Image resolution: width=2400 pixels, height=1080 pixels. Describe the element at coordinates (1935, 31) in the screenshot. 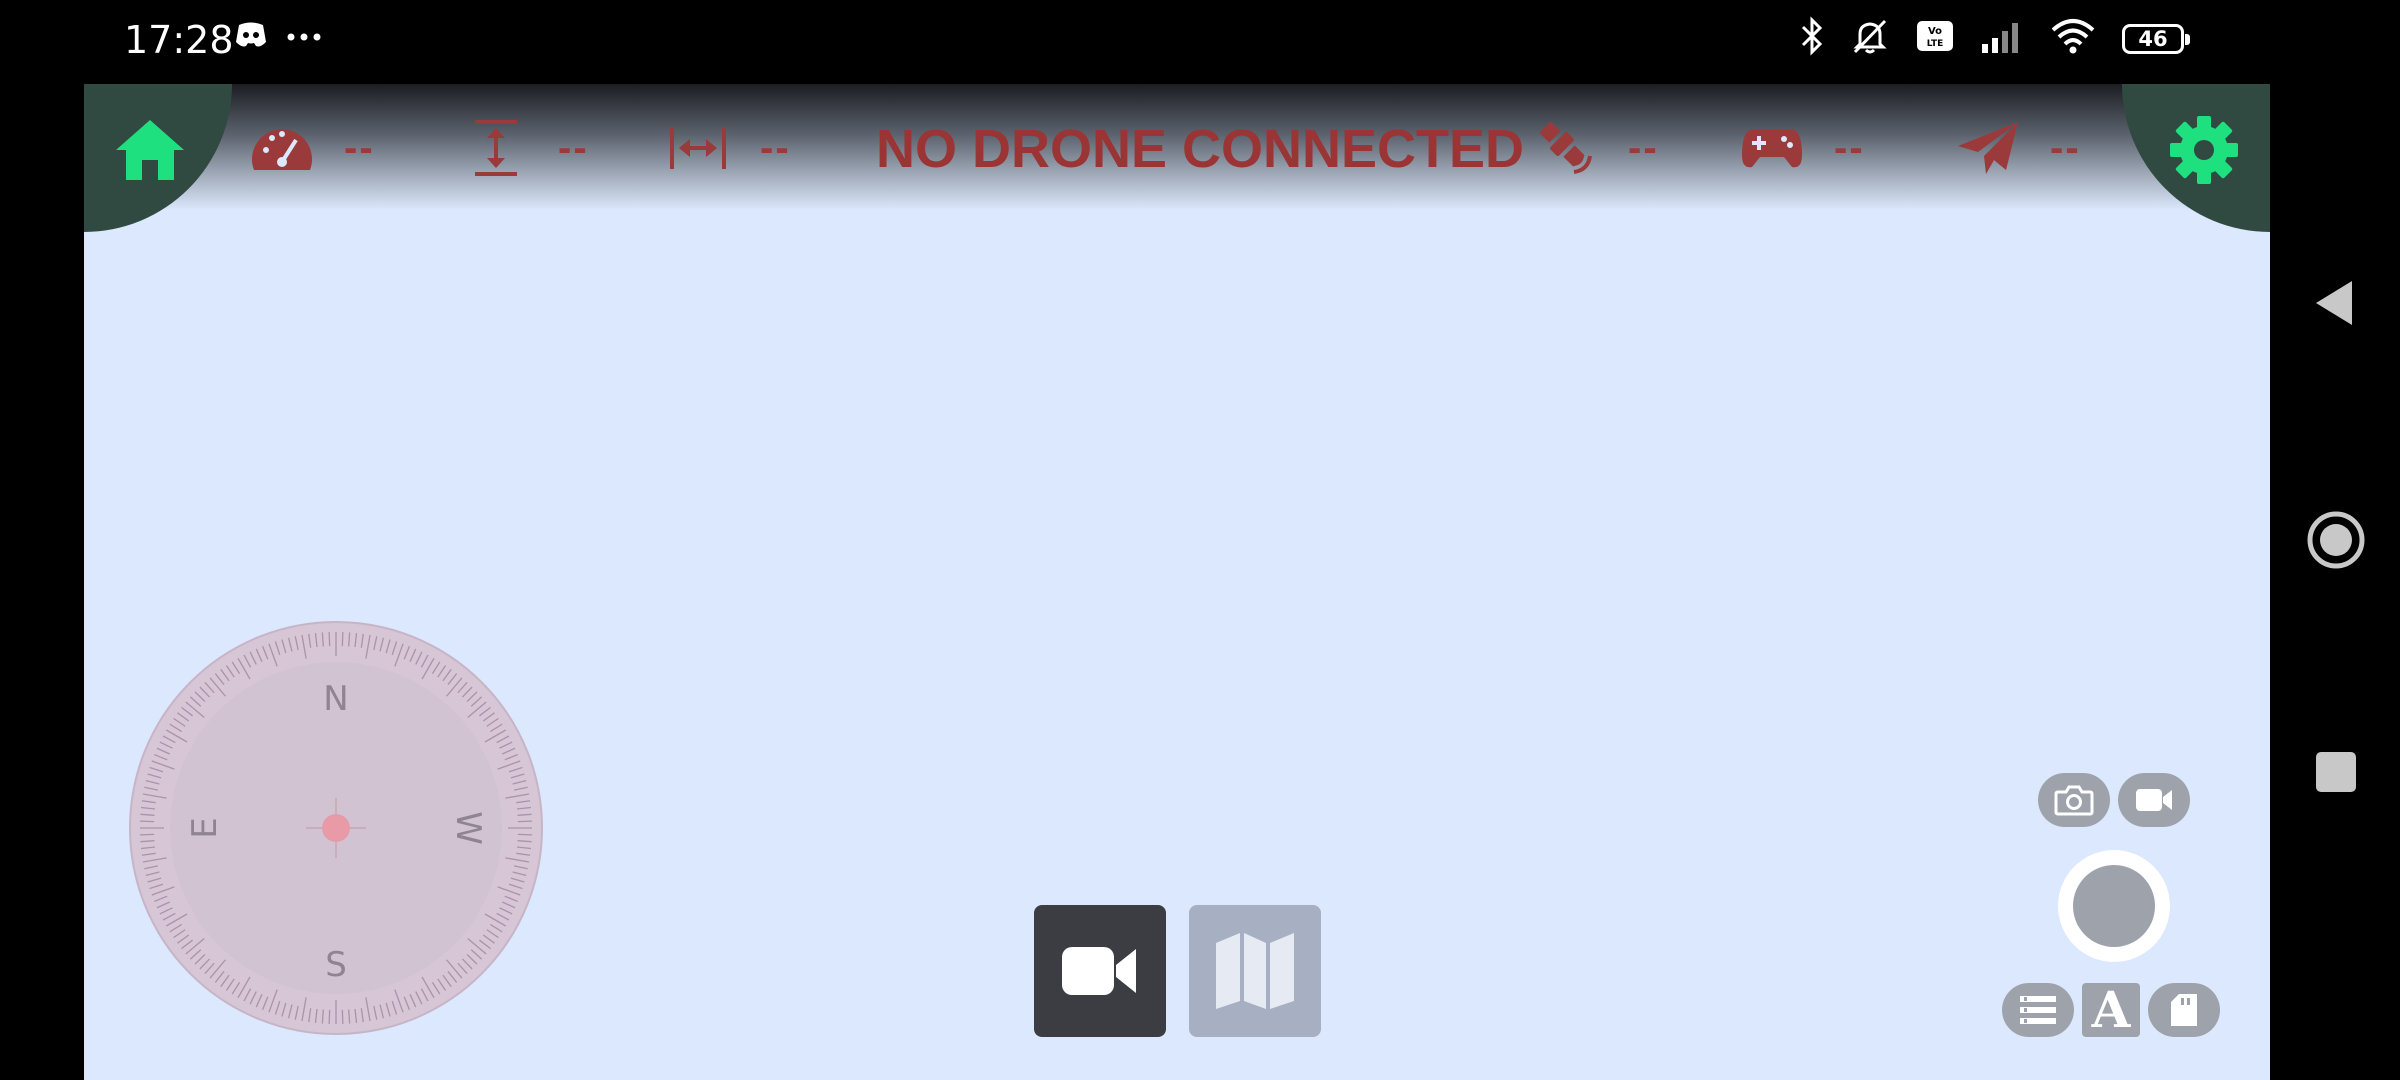

I see `svg-text: Vo` at that location.